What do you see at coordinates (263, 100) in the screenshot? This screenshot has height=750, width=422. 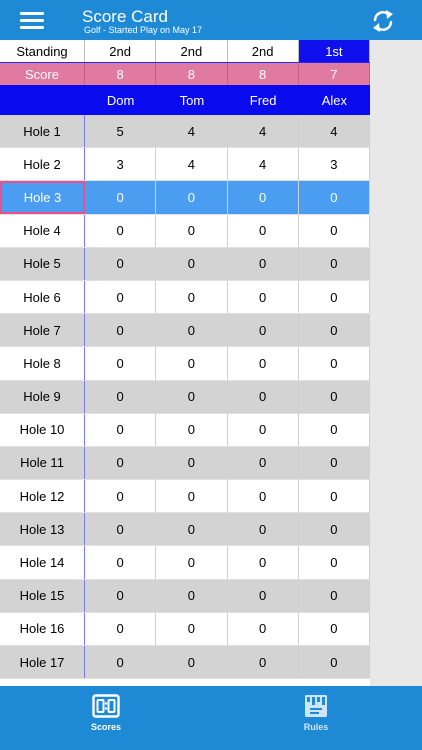 I see `player-name-fred: Fred` at bounding box center [263, 100].